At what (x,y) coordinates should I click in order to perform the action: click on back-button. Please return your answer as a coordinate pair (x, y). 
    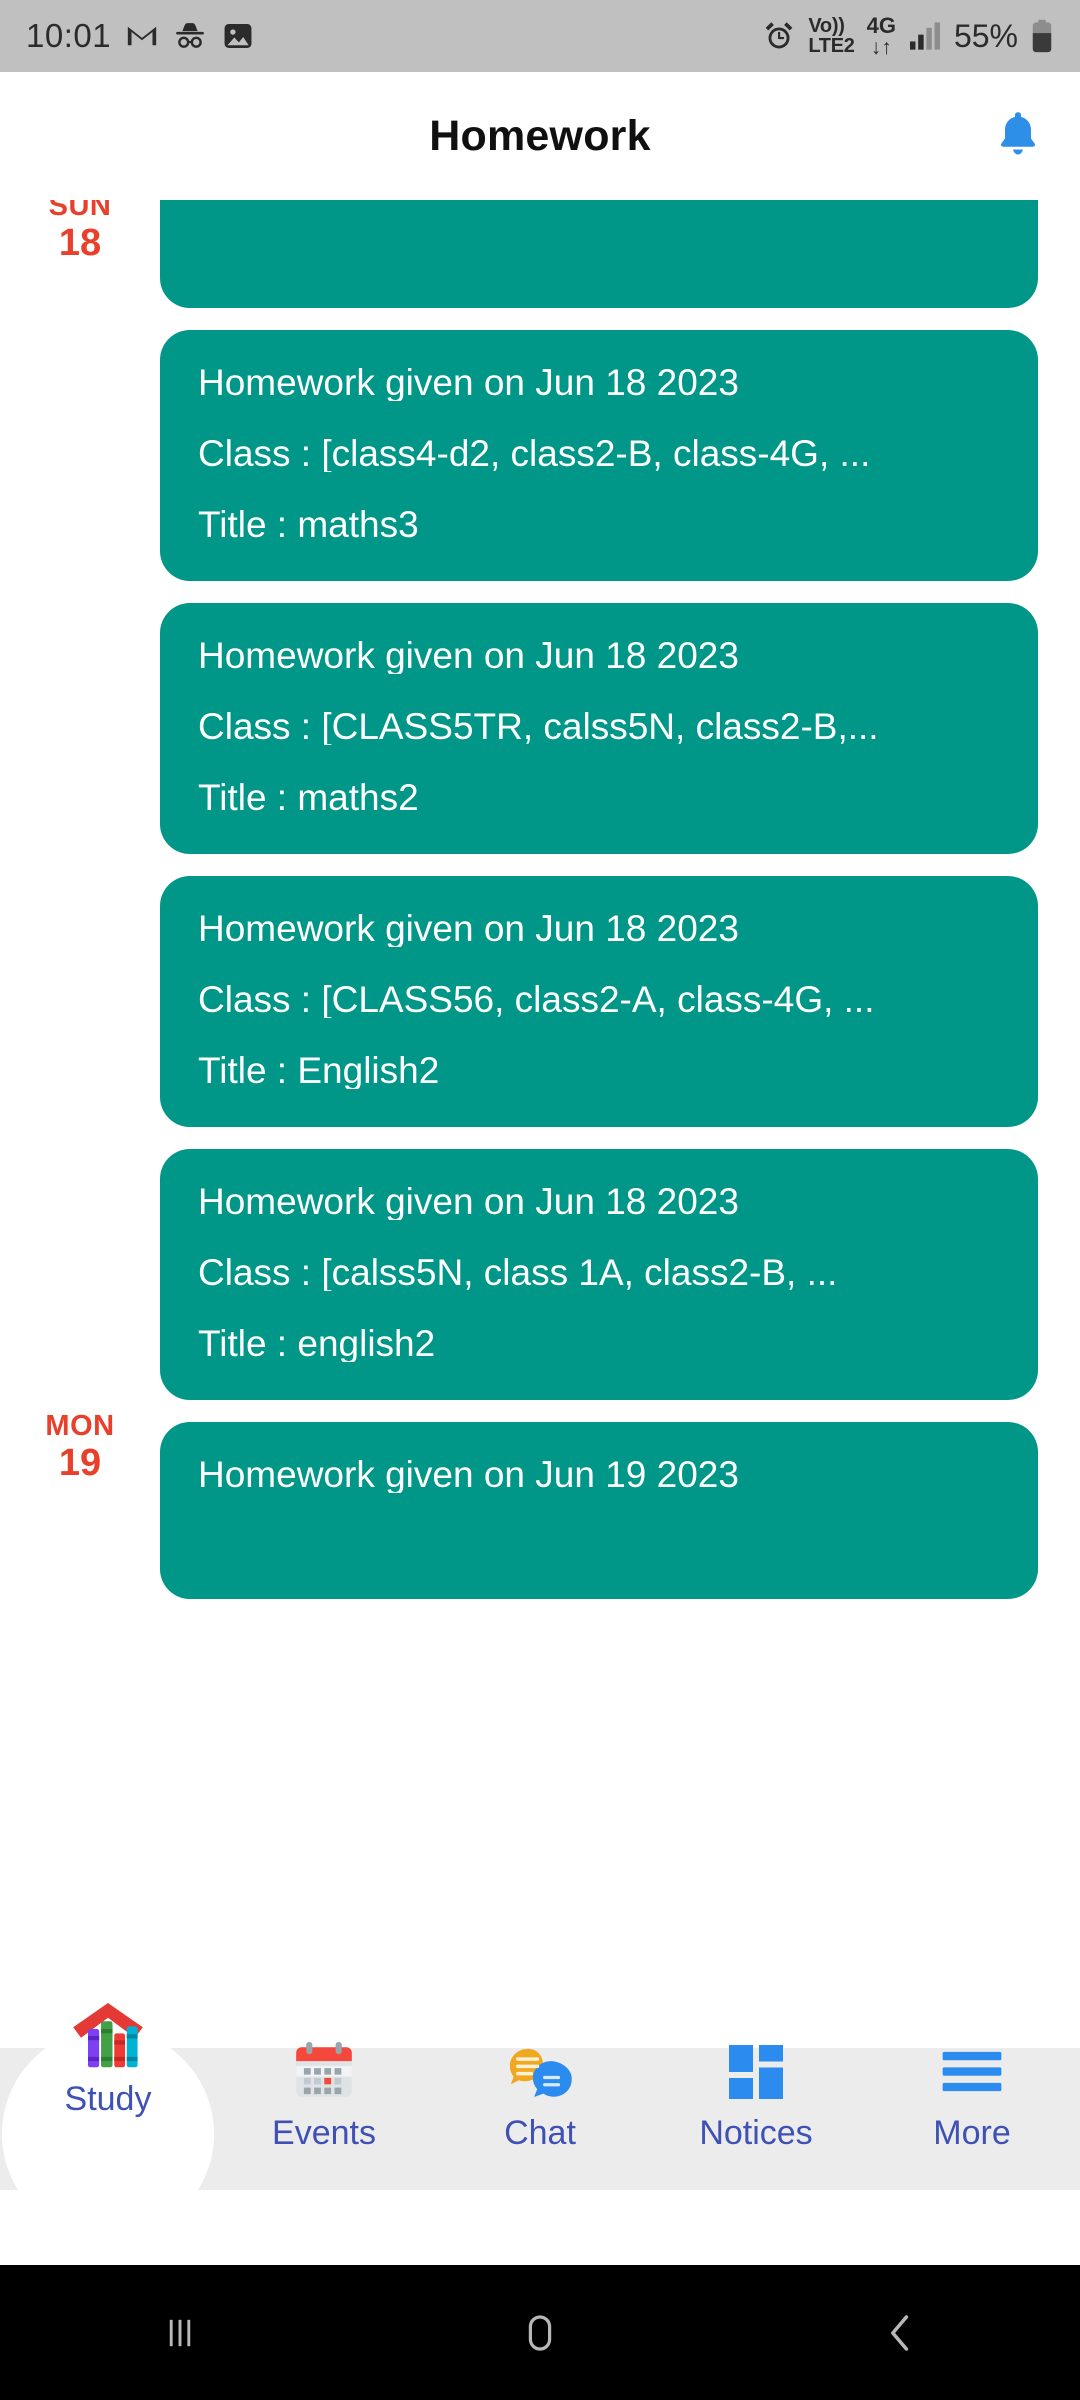
    Looking at the image, I should click on (900, 2332).